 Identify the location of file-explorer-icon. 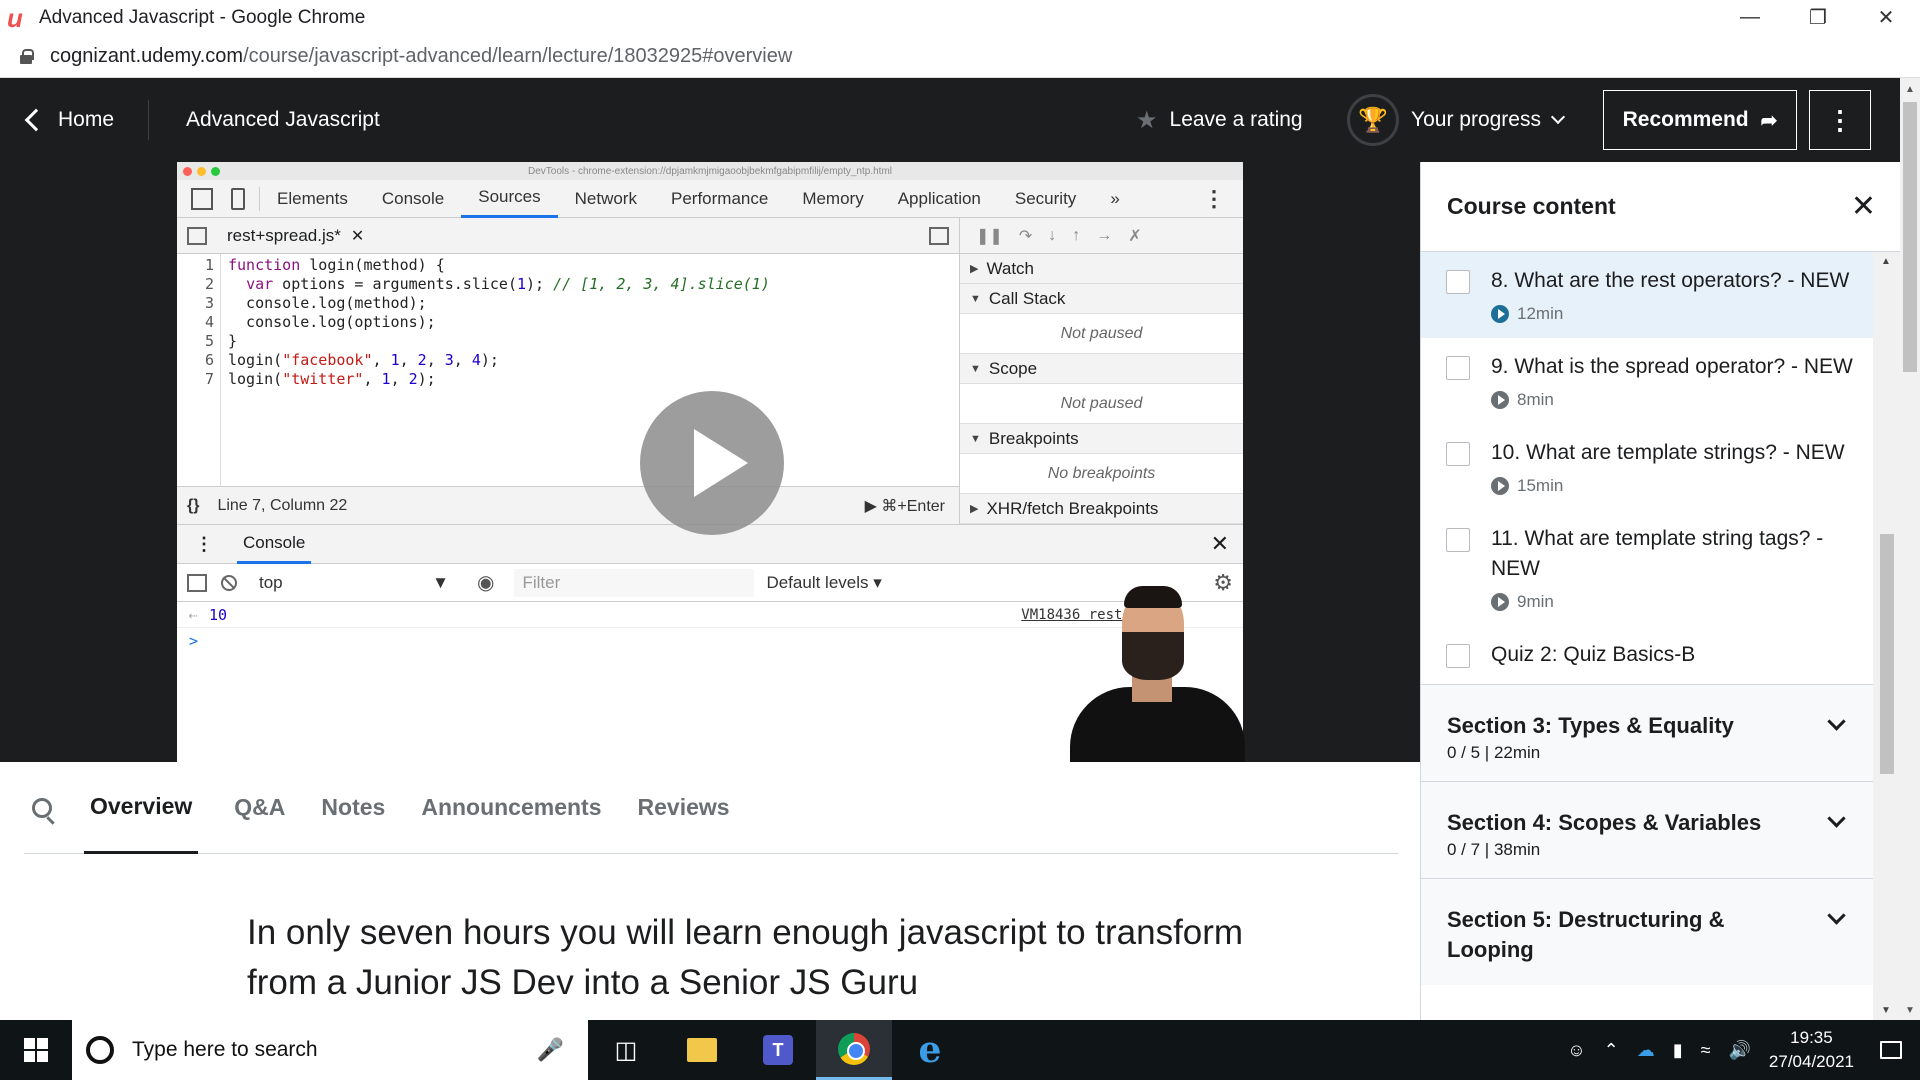
(702, 1050).